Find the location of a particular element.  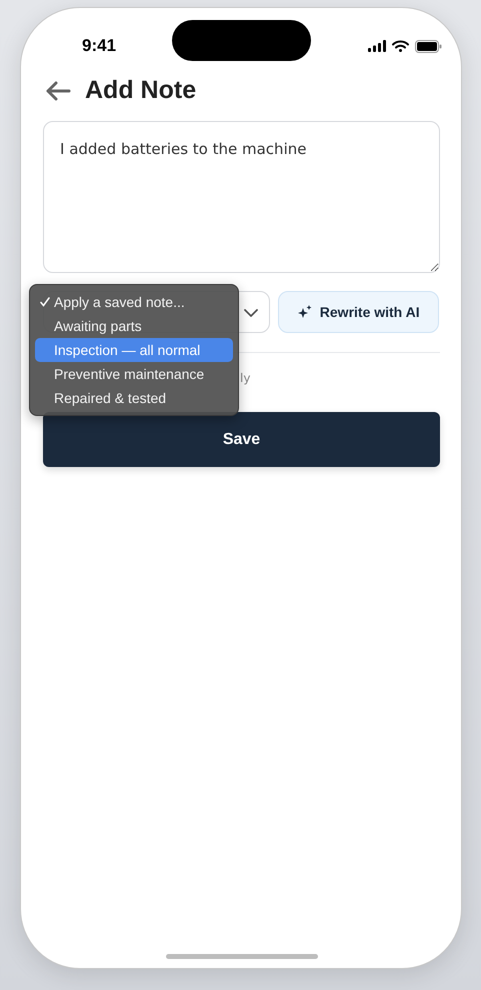

note-field: I added batteries to the machine is located at coordinates (241, 197).